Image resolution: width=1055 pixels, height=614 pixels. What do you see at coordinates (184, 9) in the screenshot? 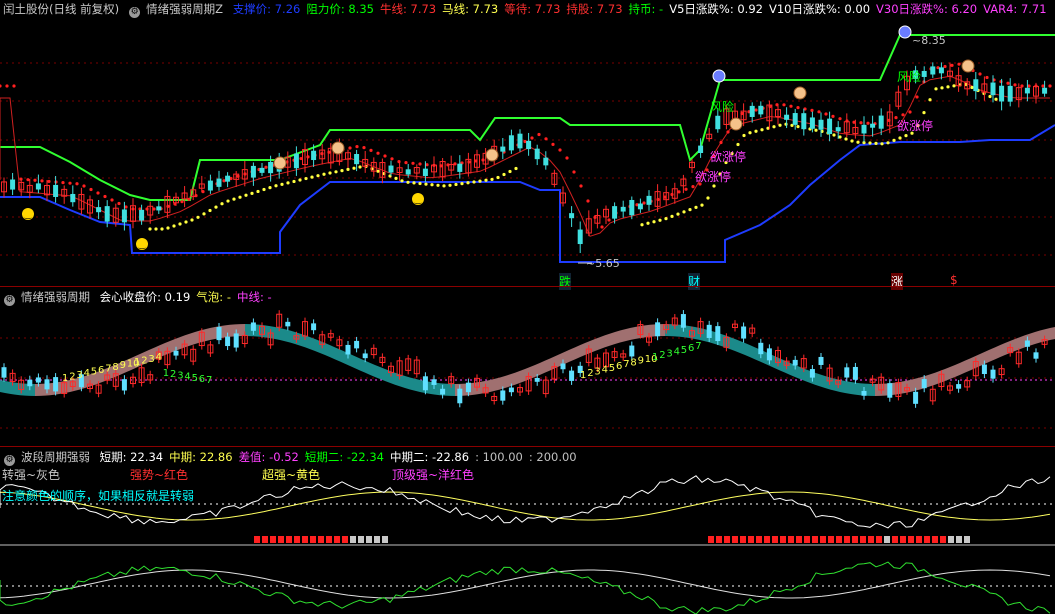
I see `indicator-name: 情绪强弱周期Z` at bounding box center [184, 9].